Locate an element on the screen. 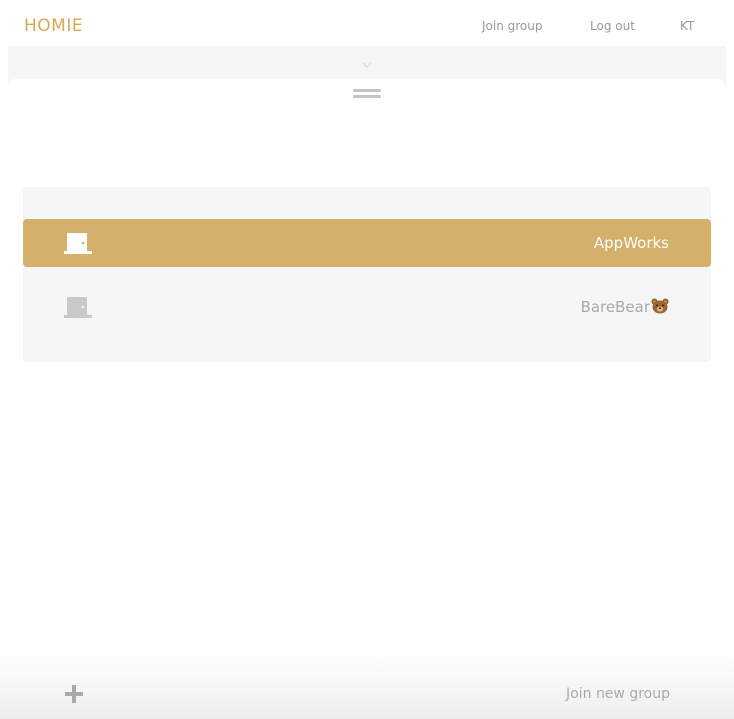  group-label-wrap: BareBear is located at coordinates (625, 307).